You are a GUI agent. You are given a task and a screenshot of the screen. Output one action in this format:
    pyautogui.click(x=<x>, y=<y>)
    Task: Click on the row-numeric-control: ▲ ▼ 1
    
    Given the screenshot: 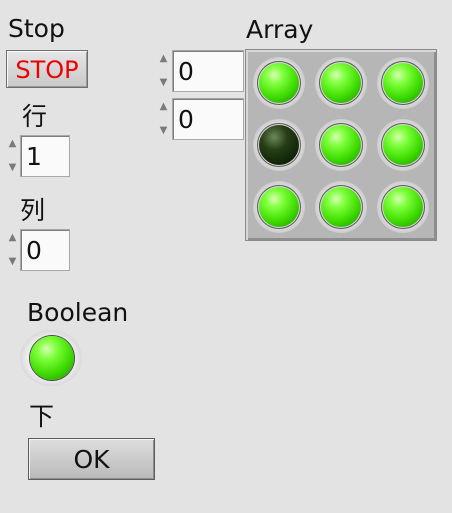 What is the action you would take?
    pyautogui.click(x=38, y=156)
    